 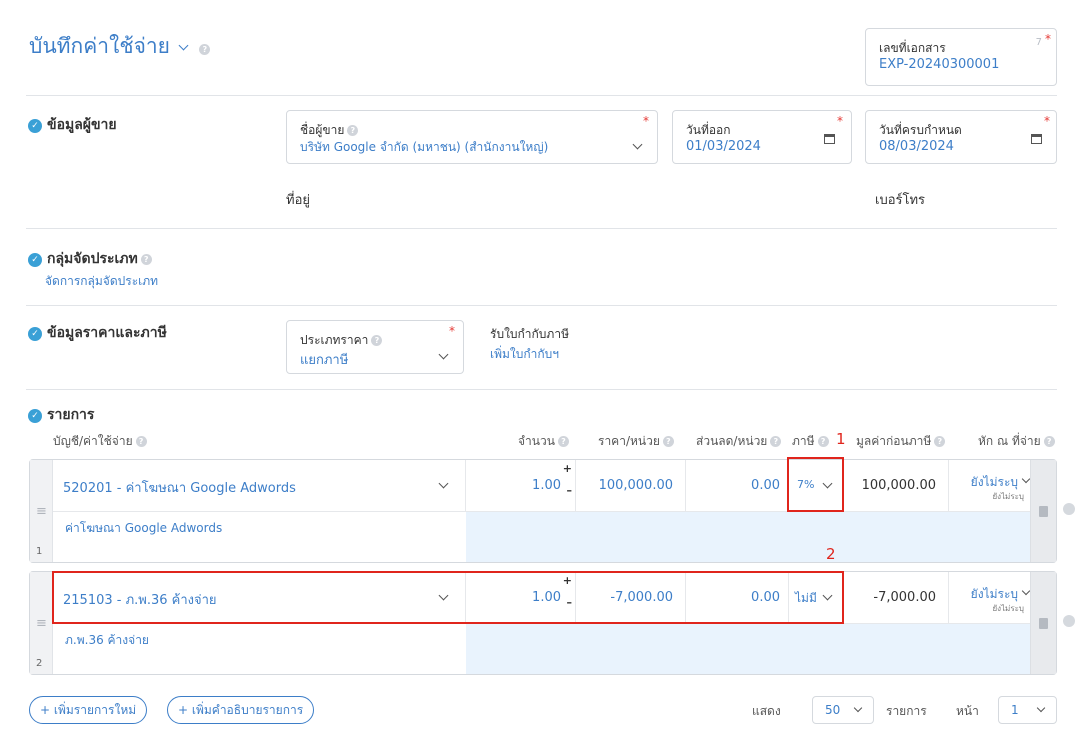 I want to click on due-date-label: วันที่ครบกำหนด, so click(x=920, y=130).